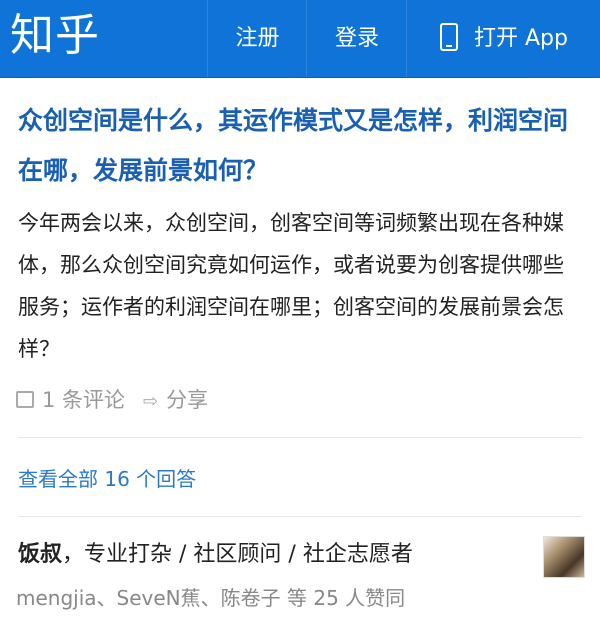 This screenshot has height=618, width=600. I want to click on comment-action: 1 条评论, so click(70, 400).